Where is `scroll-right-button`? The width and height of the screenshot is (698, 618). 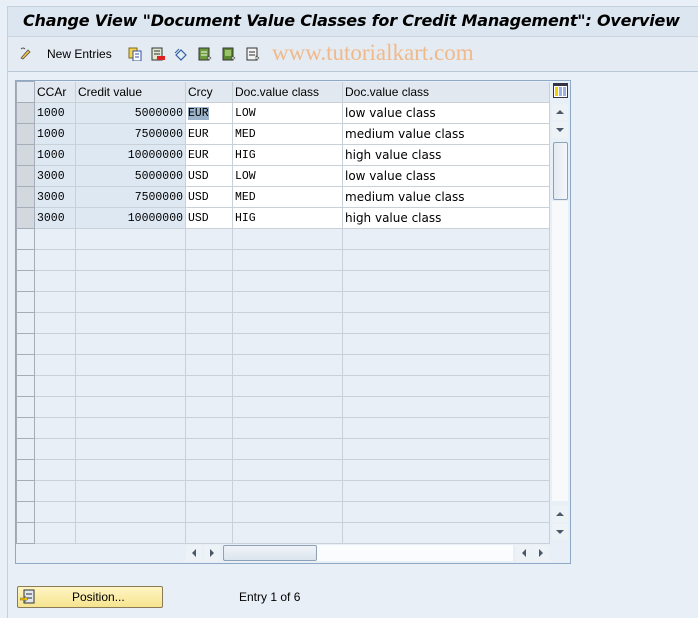 scroll-right-button is located at coordinates (212, 553).